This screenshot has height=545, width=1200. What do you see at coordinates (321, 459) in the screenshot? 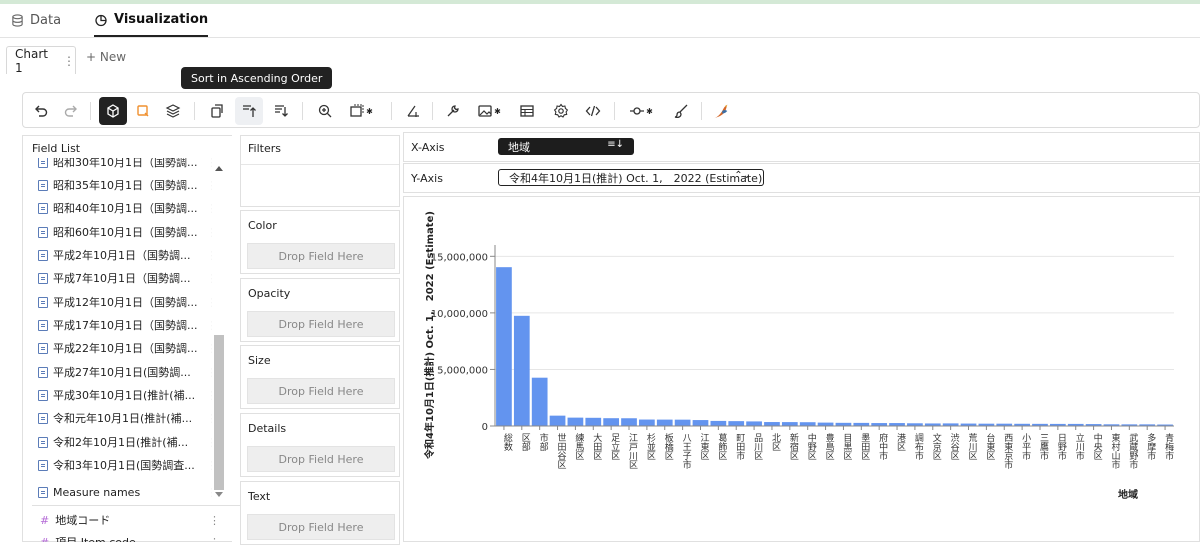
I see `details-drop-zone: Drop Field Here` at bounding box center [321, 459].